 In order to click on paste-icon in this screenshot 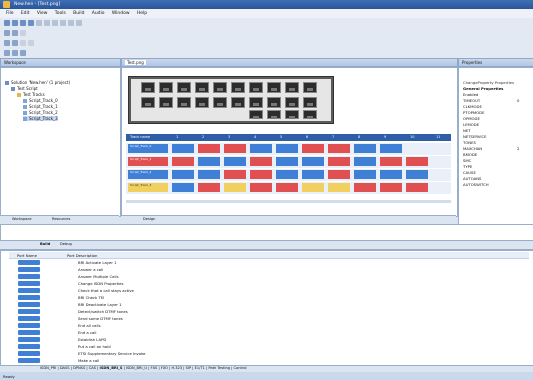, I will do `click(55, 23)`.